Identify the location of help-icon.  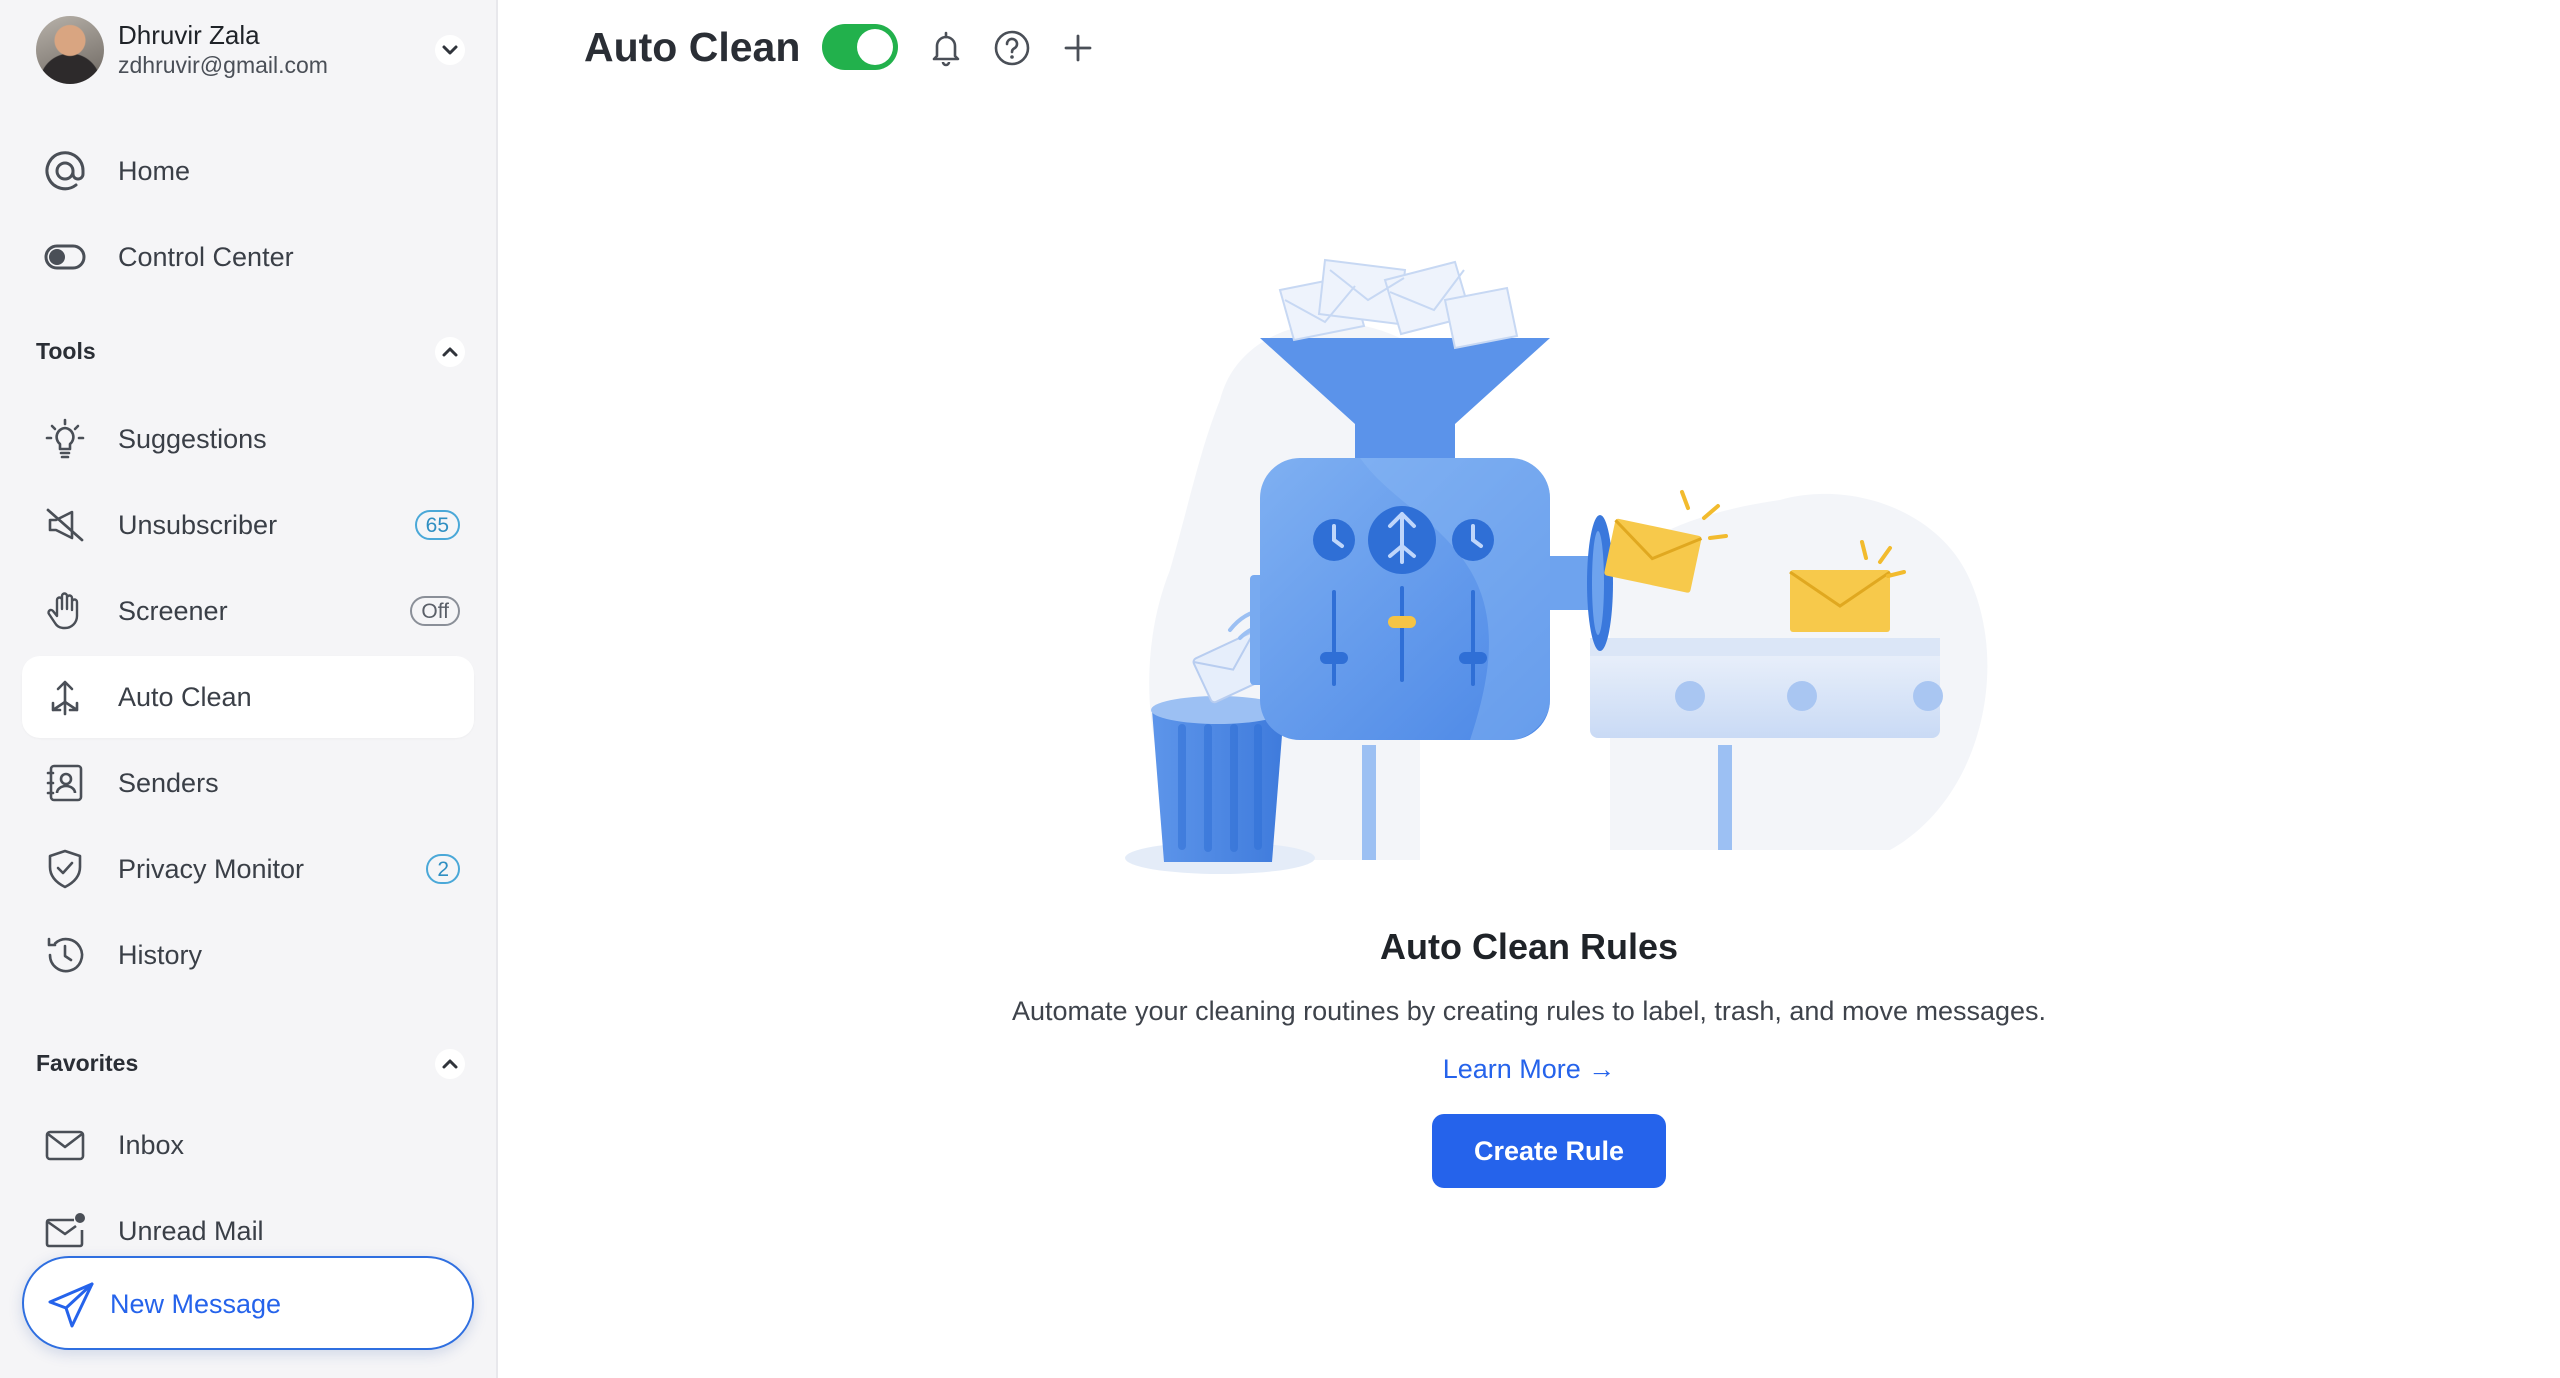
(1012, 48).